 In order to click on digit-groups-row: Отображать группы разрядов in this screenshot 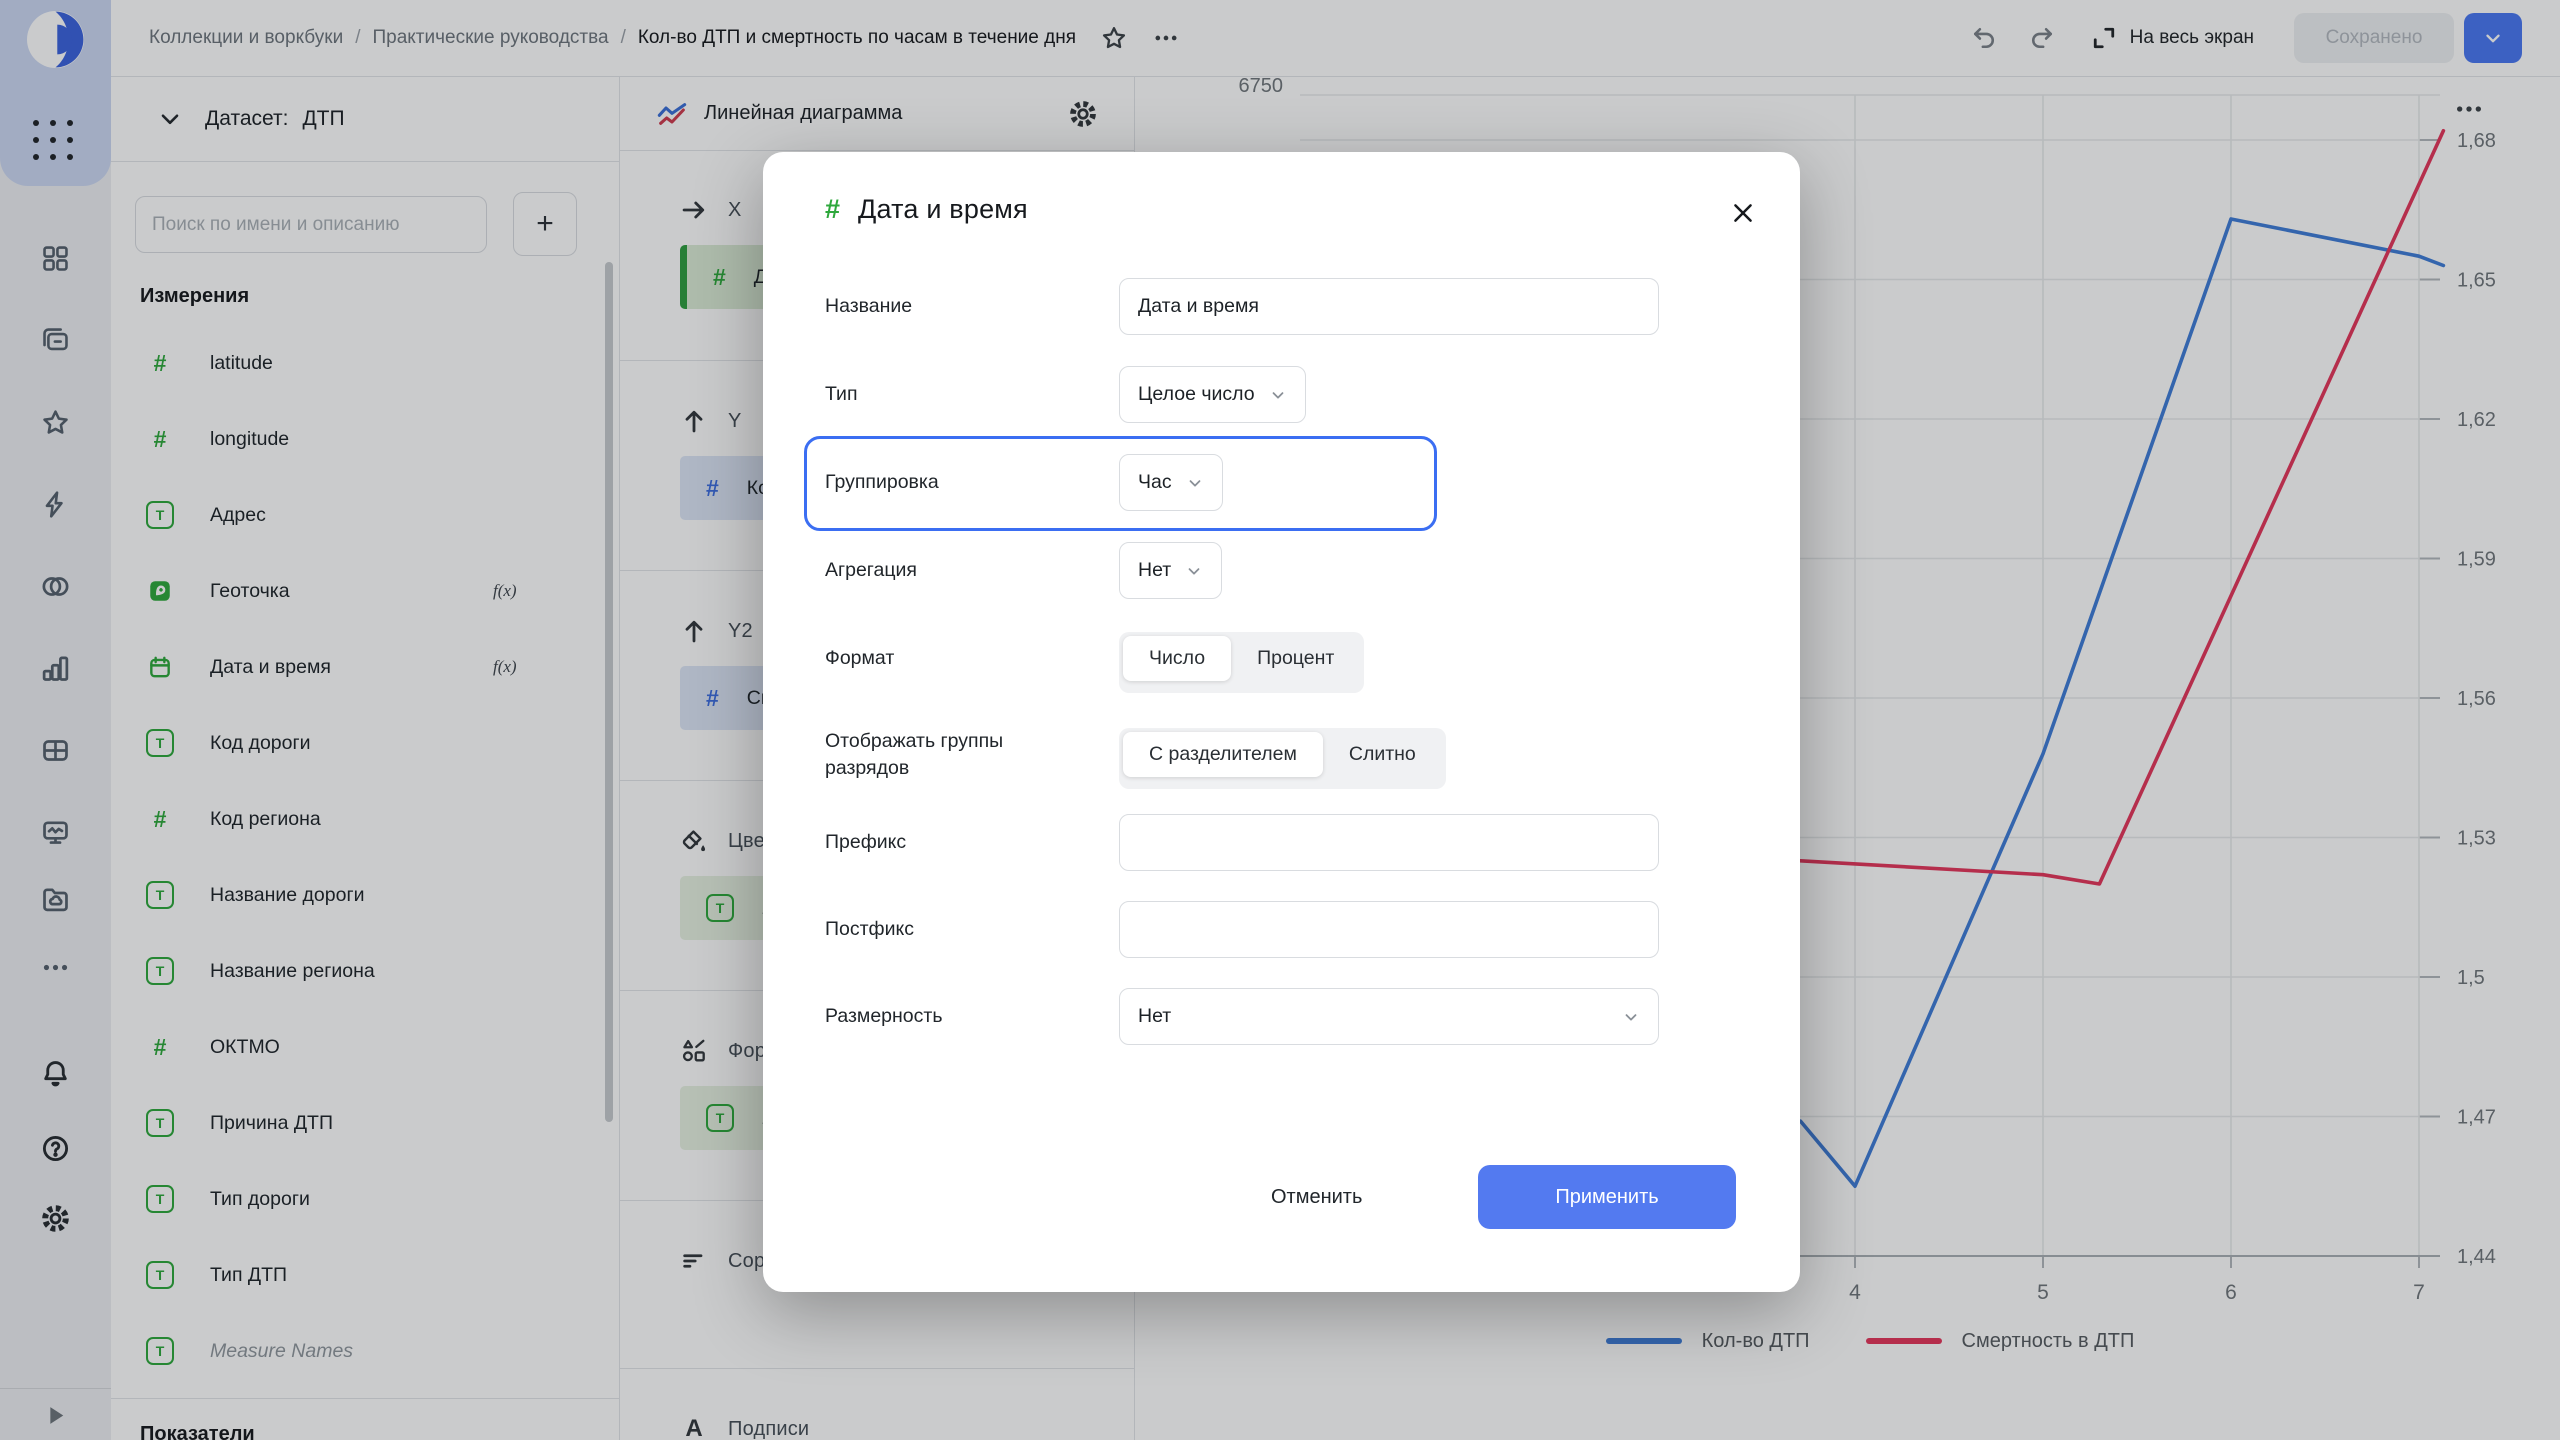, I will do `click(945, 754)`.